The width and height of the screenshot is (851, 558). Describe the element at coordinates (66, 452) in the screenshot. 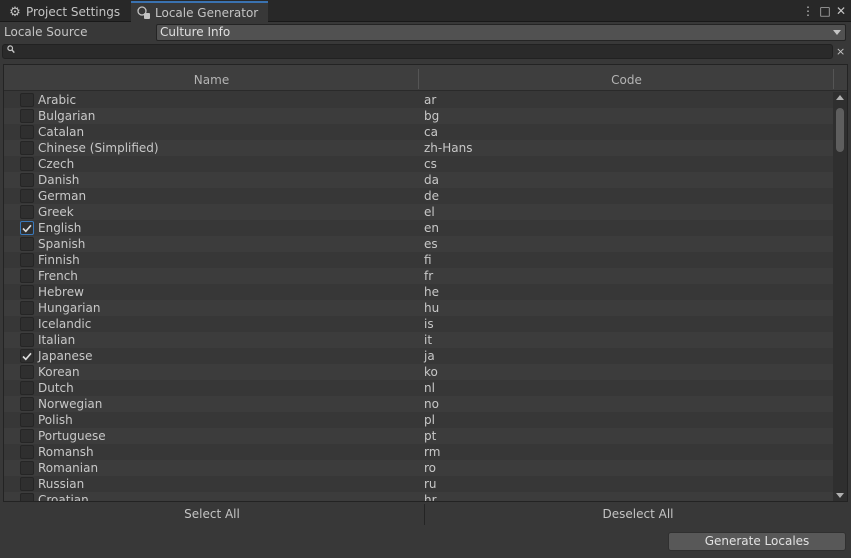

I see `locale-name: Romansh` at that location.